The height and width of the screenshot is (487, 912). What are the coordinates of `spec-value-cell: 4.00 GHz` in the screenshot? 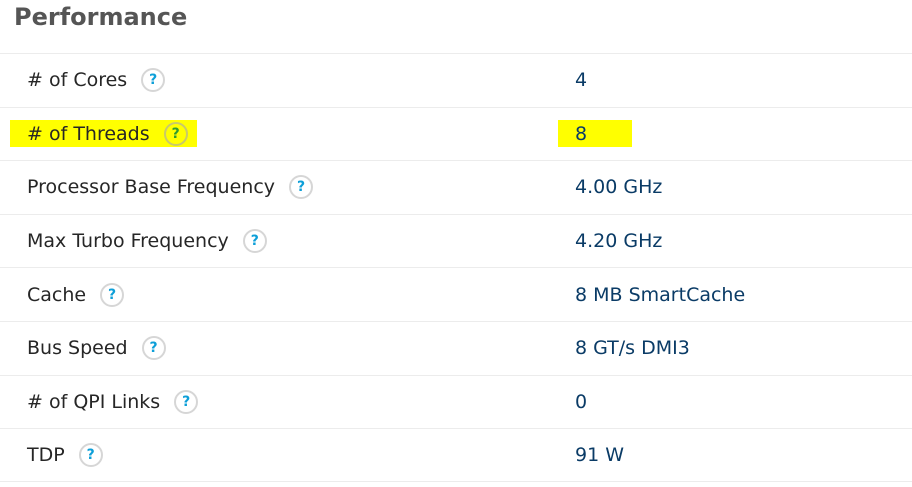 It's located at (618, 187).